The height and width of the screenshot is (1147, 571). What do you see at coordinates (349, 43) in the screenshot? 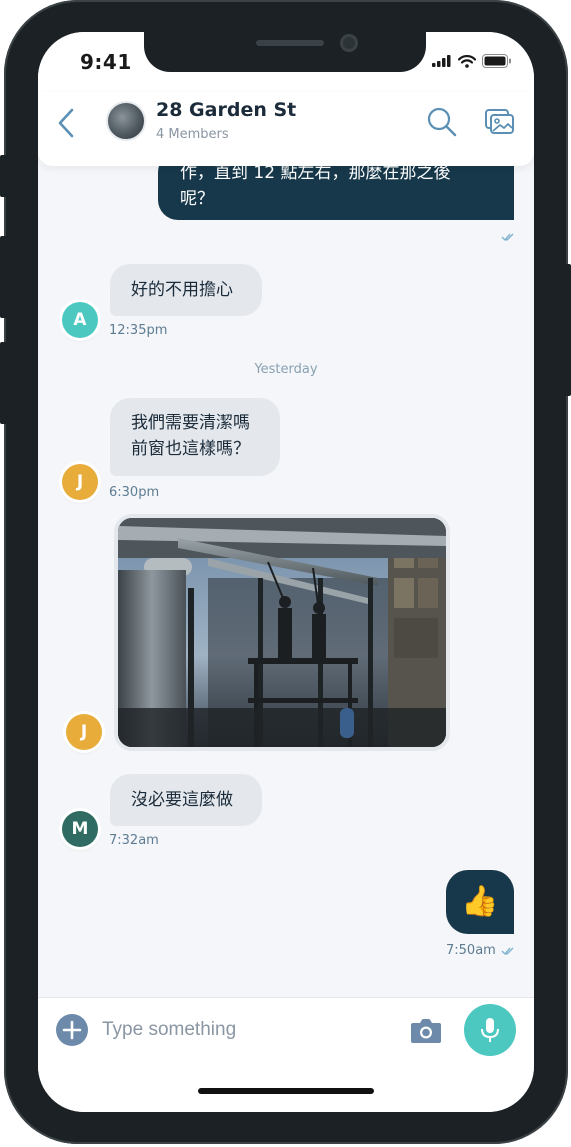
I see `front-camera` at bounding box center [349, 43].